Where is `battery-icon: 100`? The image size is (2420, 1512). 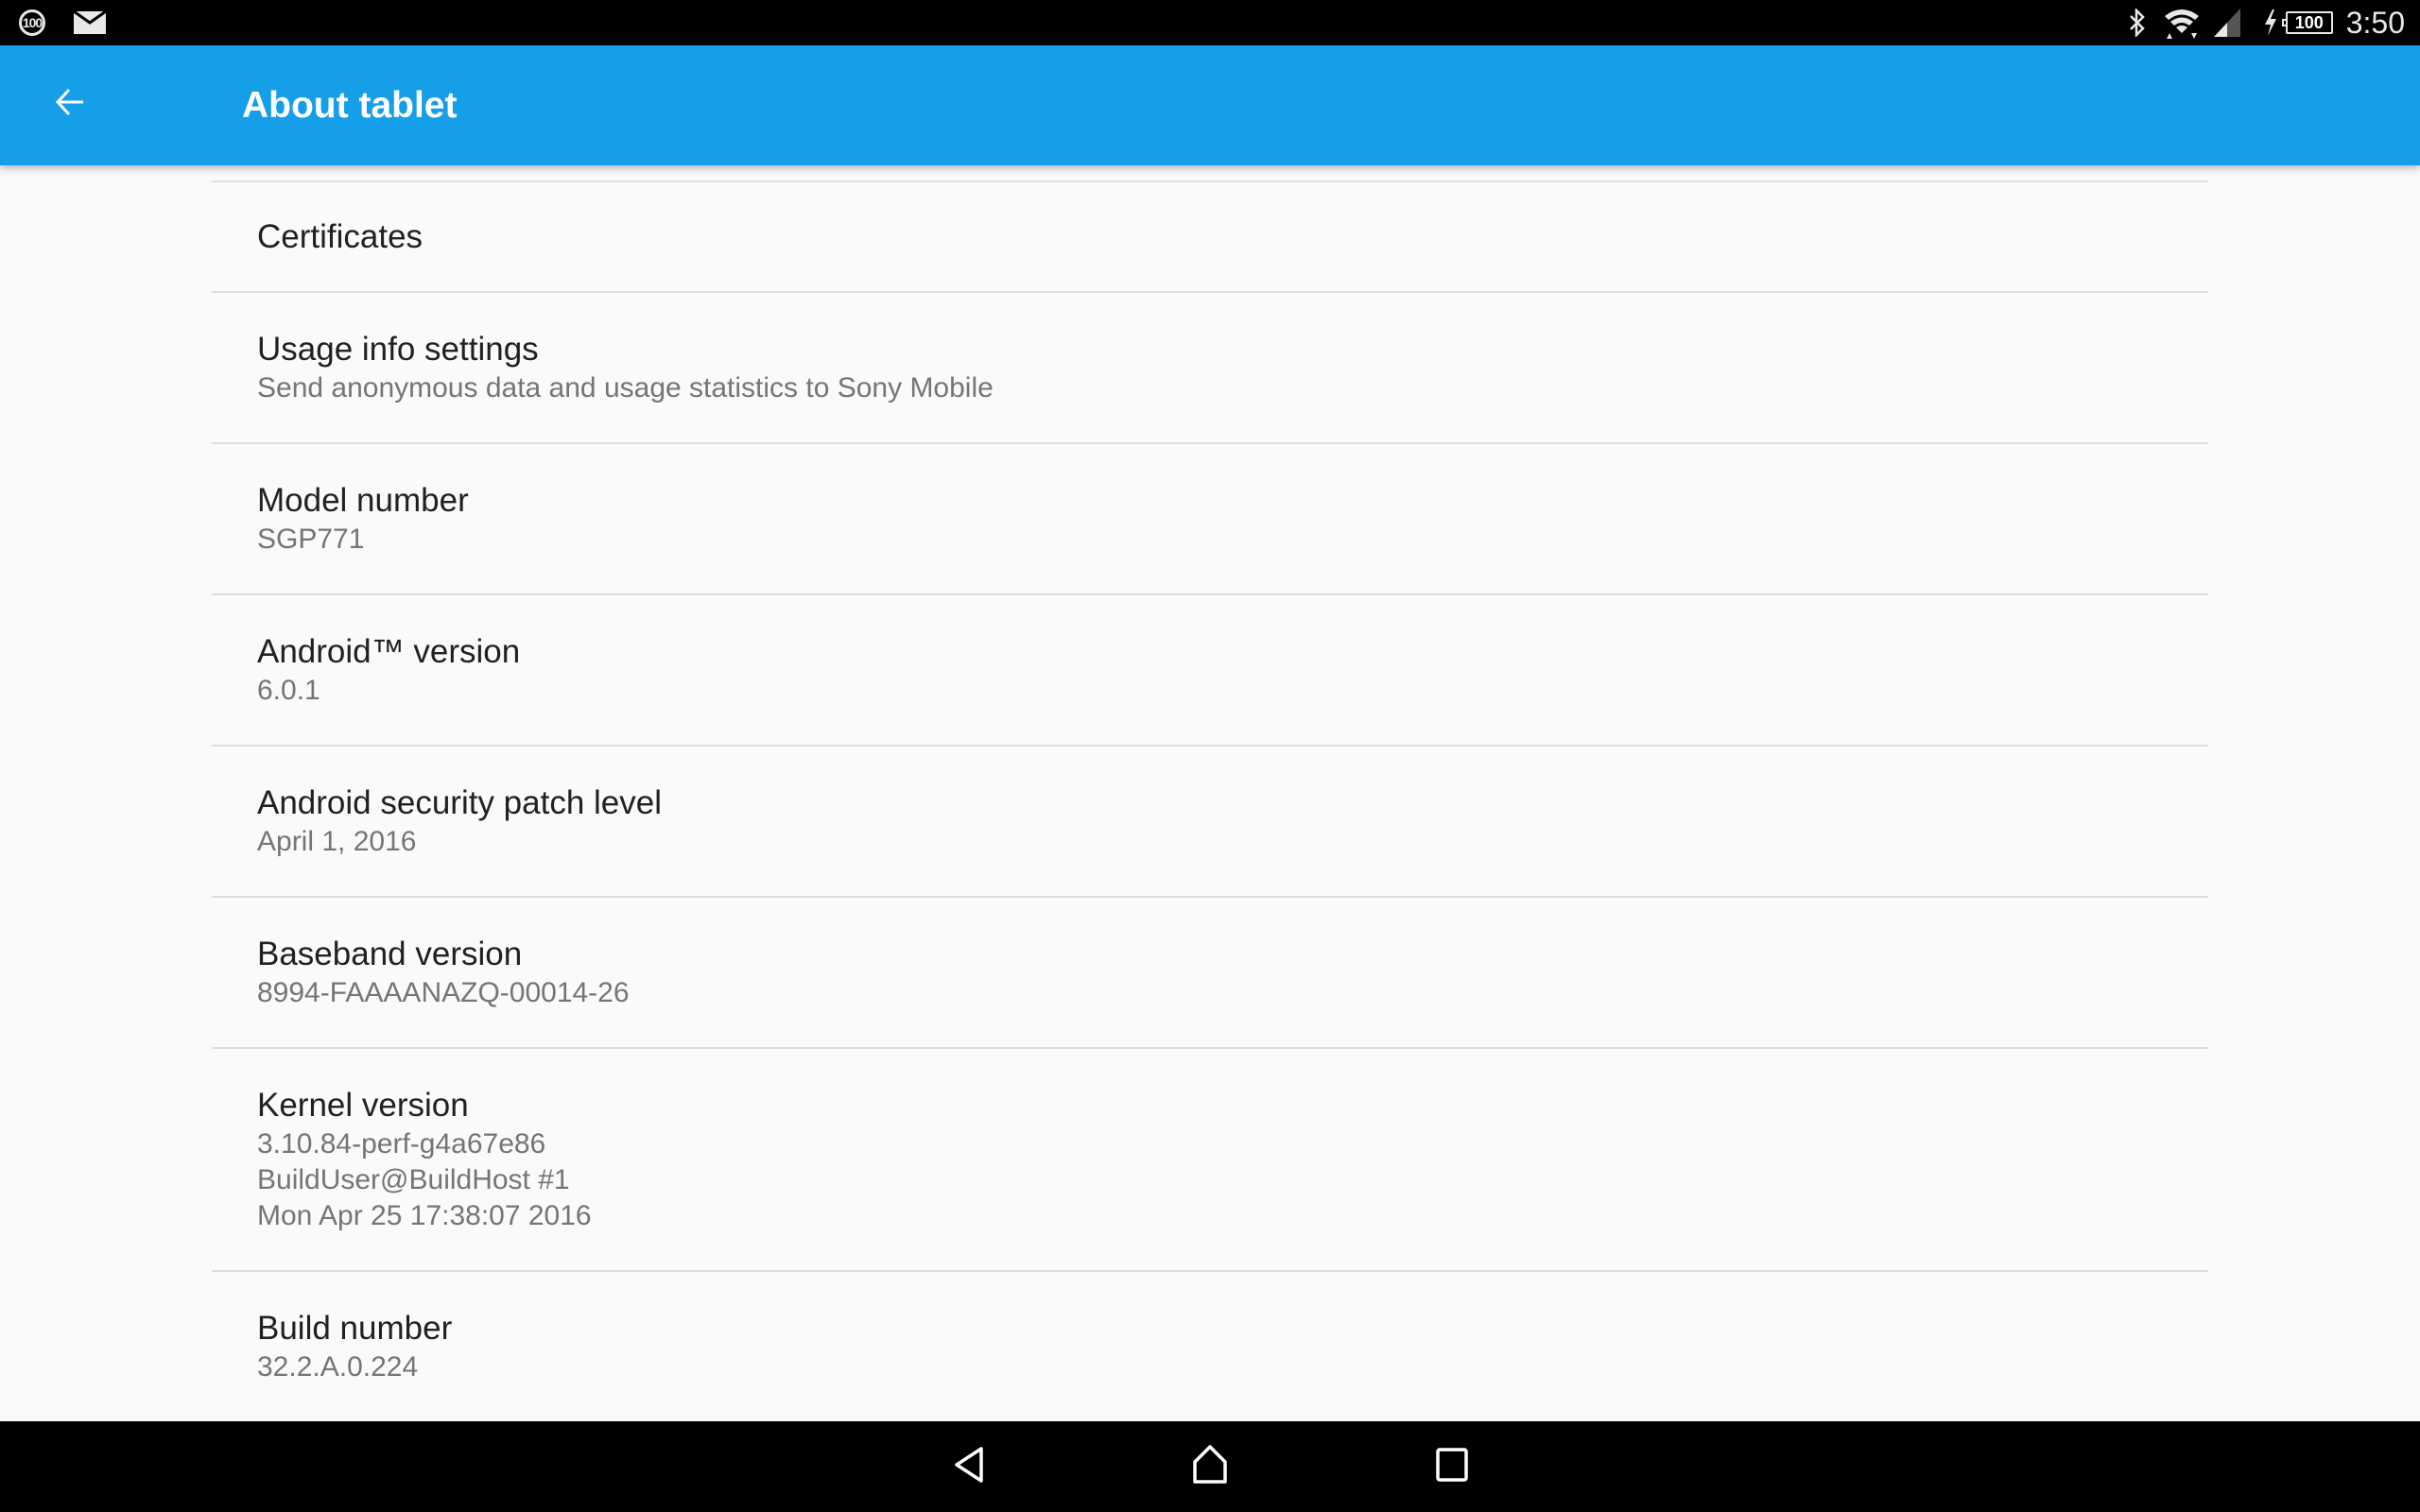 battery-icon: 100 is located at coordinates (2307, 22).